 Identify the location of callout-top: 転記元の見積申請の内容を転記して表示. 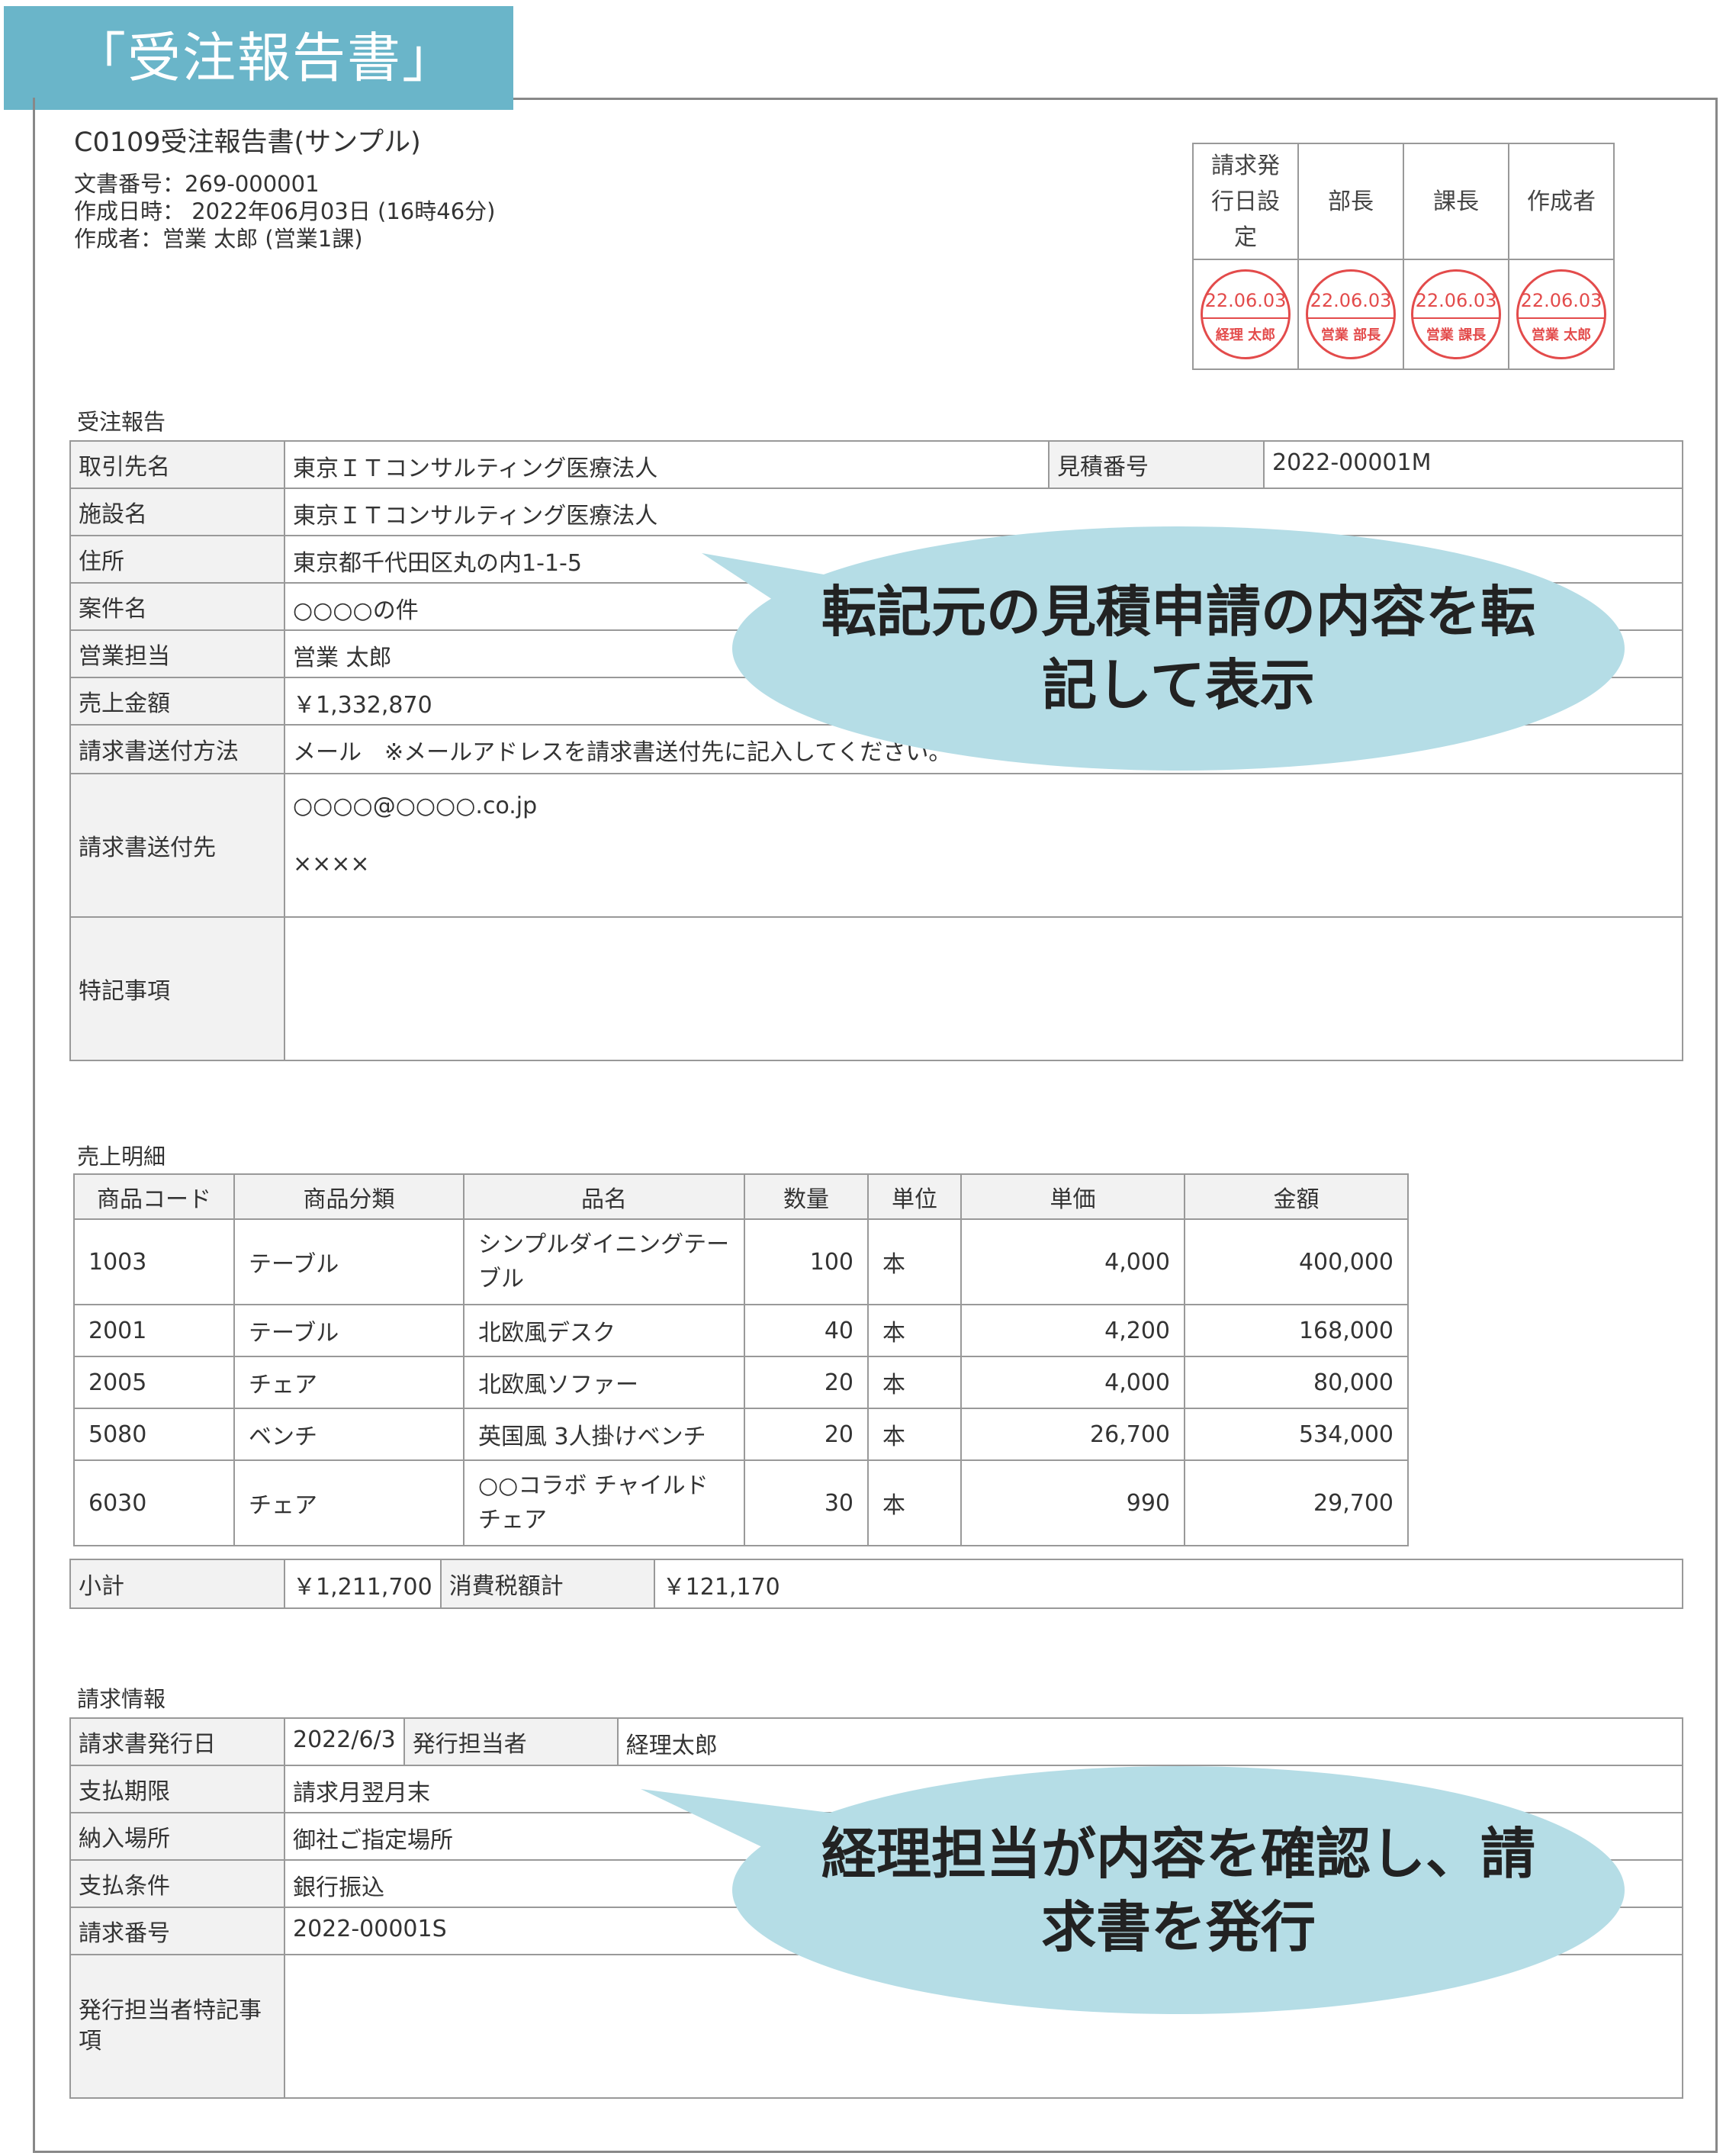
(1178, 648).